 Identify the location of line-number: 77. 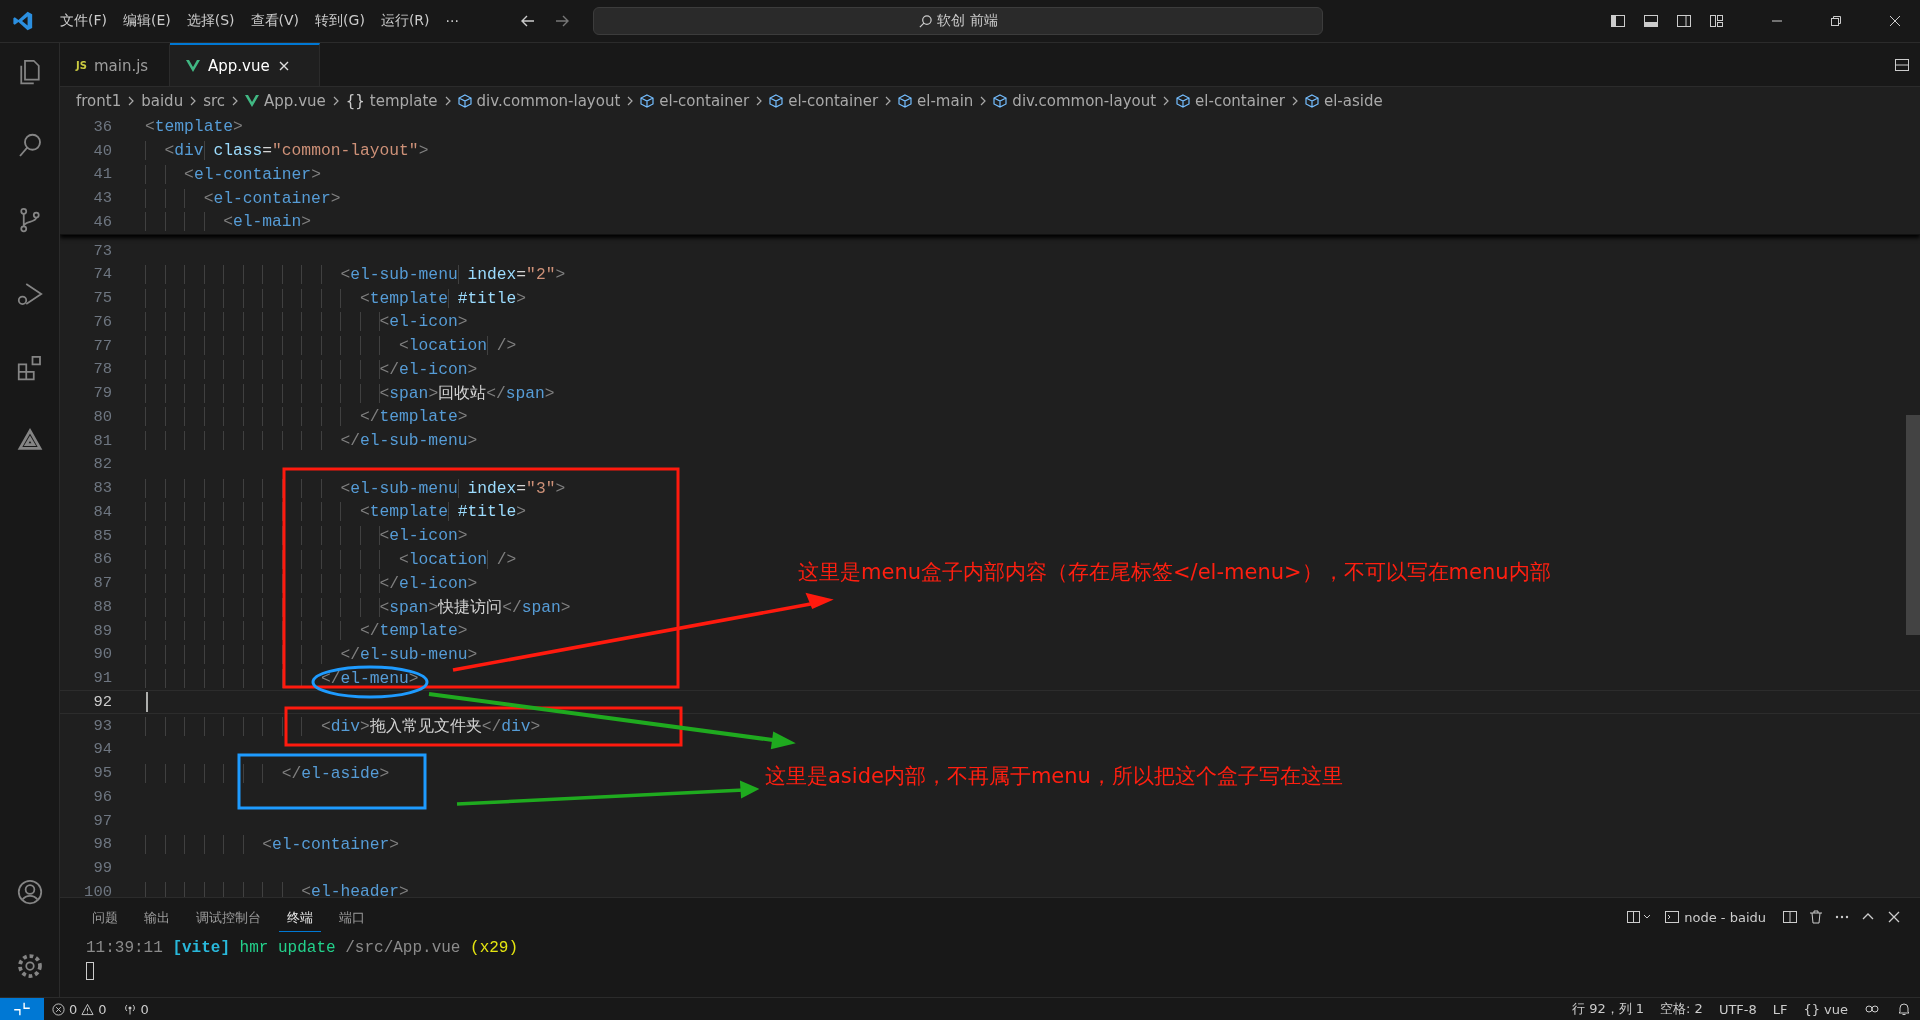
(102, 345).